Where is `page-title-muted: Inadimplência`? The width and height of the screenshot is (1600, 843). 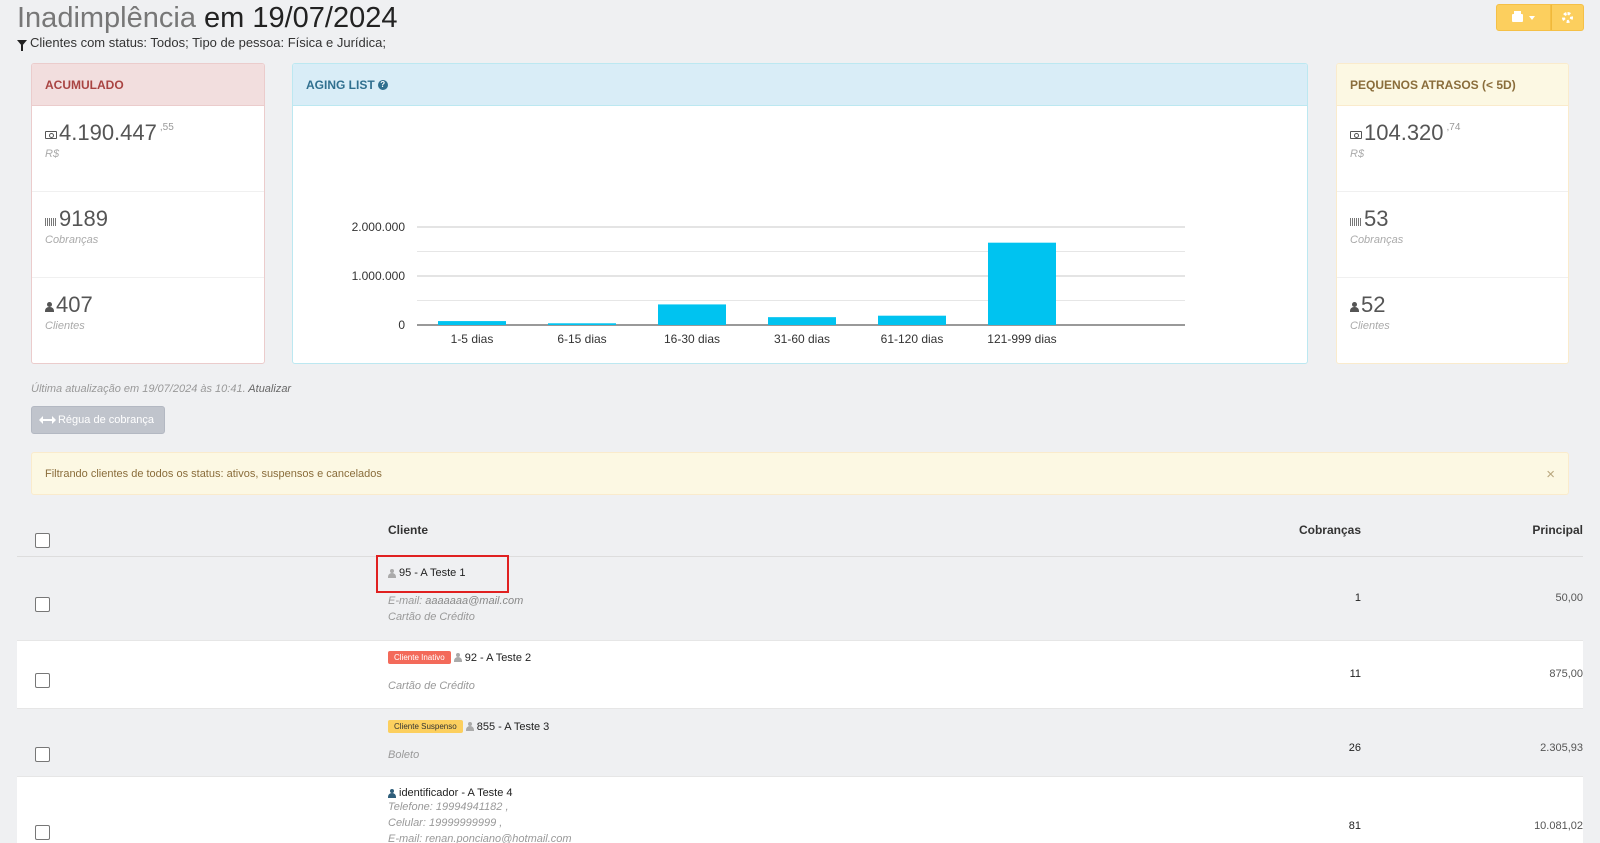
page-title-muted: Inadimplência is located at coordinates (106, 18).